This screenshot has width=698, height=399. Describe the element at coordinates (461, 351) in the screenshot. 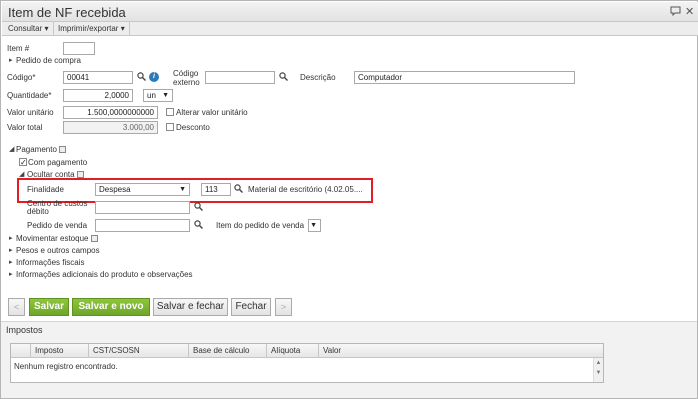

I see `table-header-valor: Valor` at that location.